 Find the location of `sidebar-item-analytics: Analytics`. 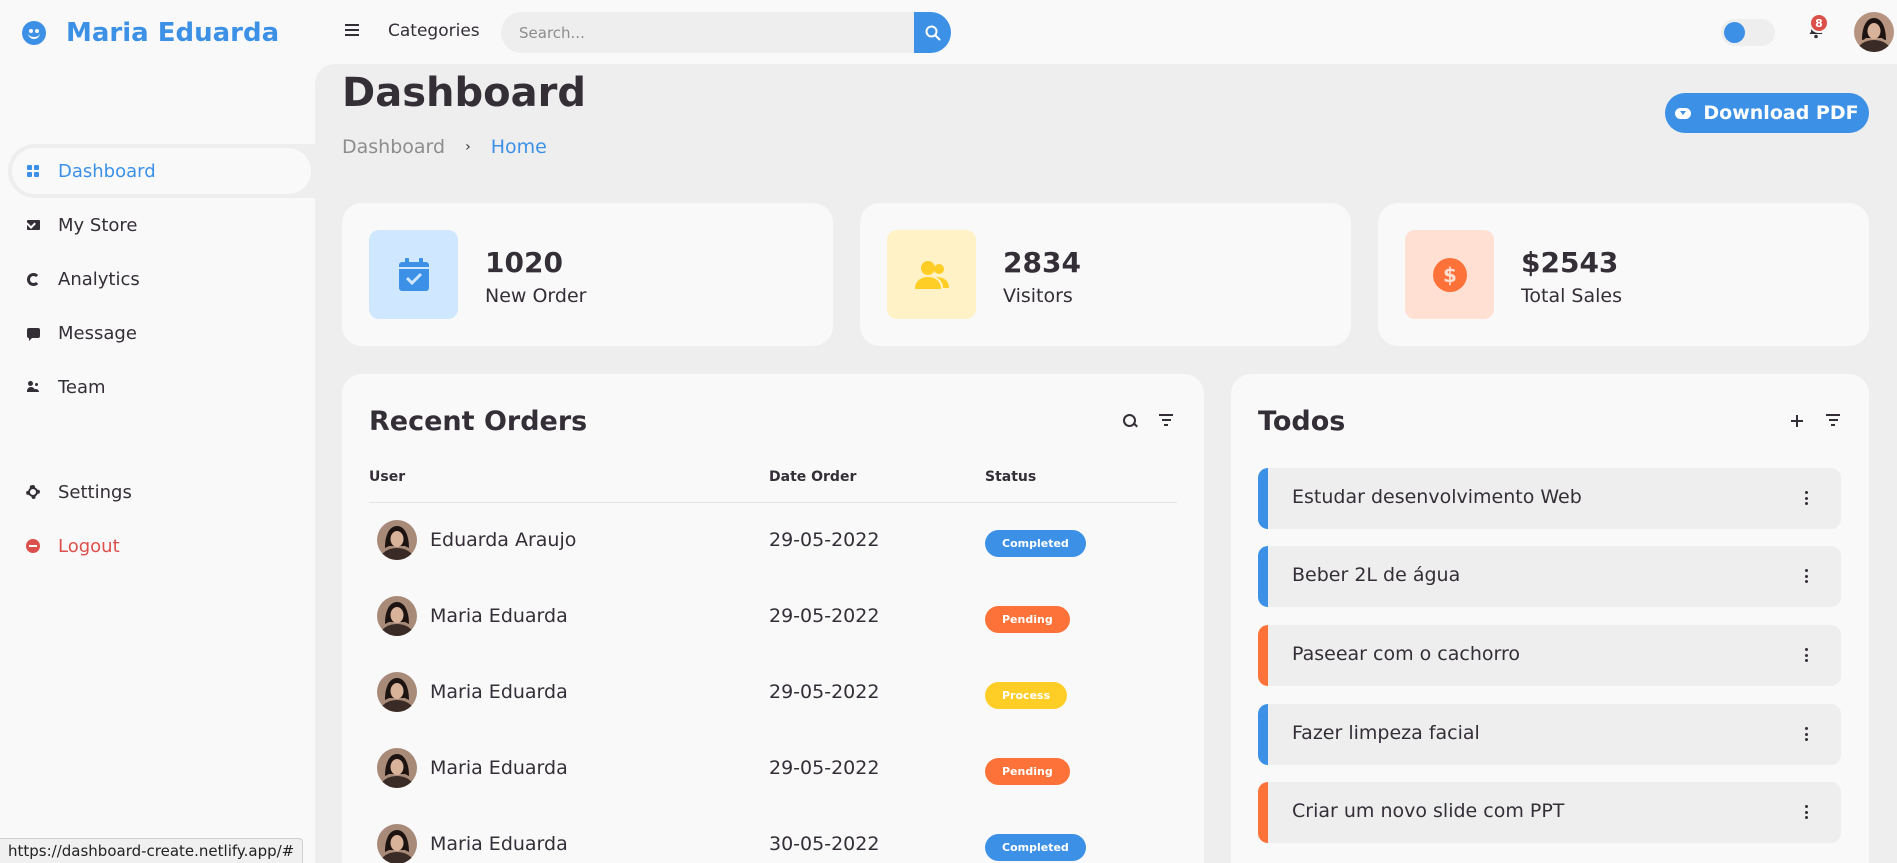

sidebar-item-analytics: Analytics is located at coordinates (157, 279).